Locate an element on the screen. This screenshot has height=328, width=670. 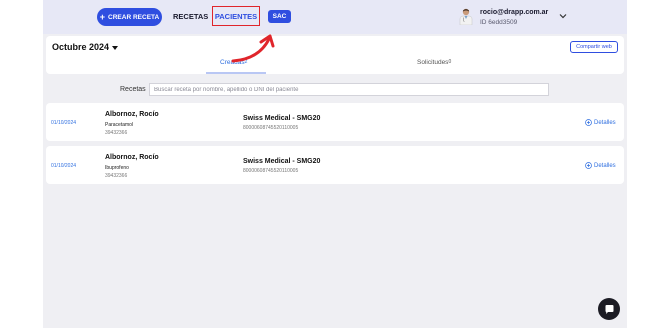
search-input is located at coordinates (349, 89).